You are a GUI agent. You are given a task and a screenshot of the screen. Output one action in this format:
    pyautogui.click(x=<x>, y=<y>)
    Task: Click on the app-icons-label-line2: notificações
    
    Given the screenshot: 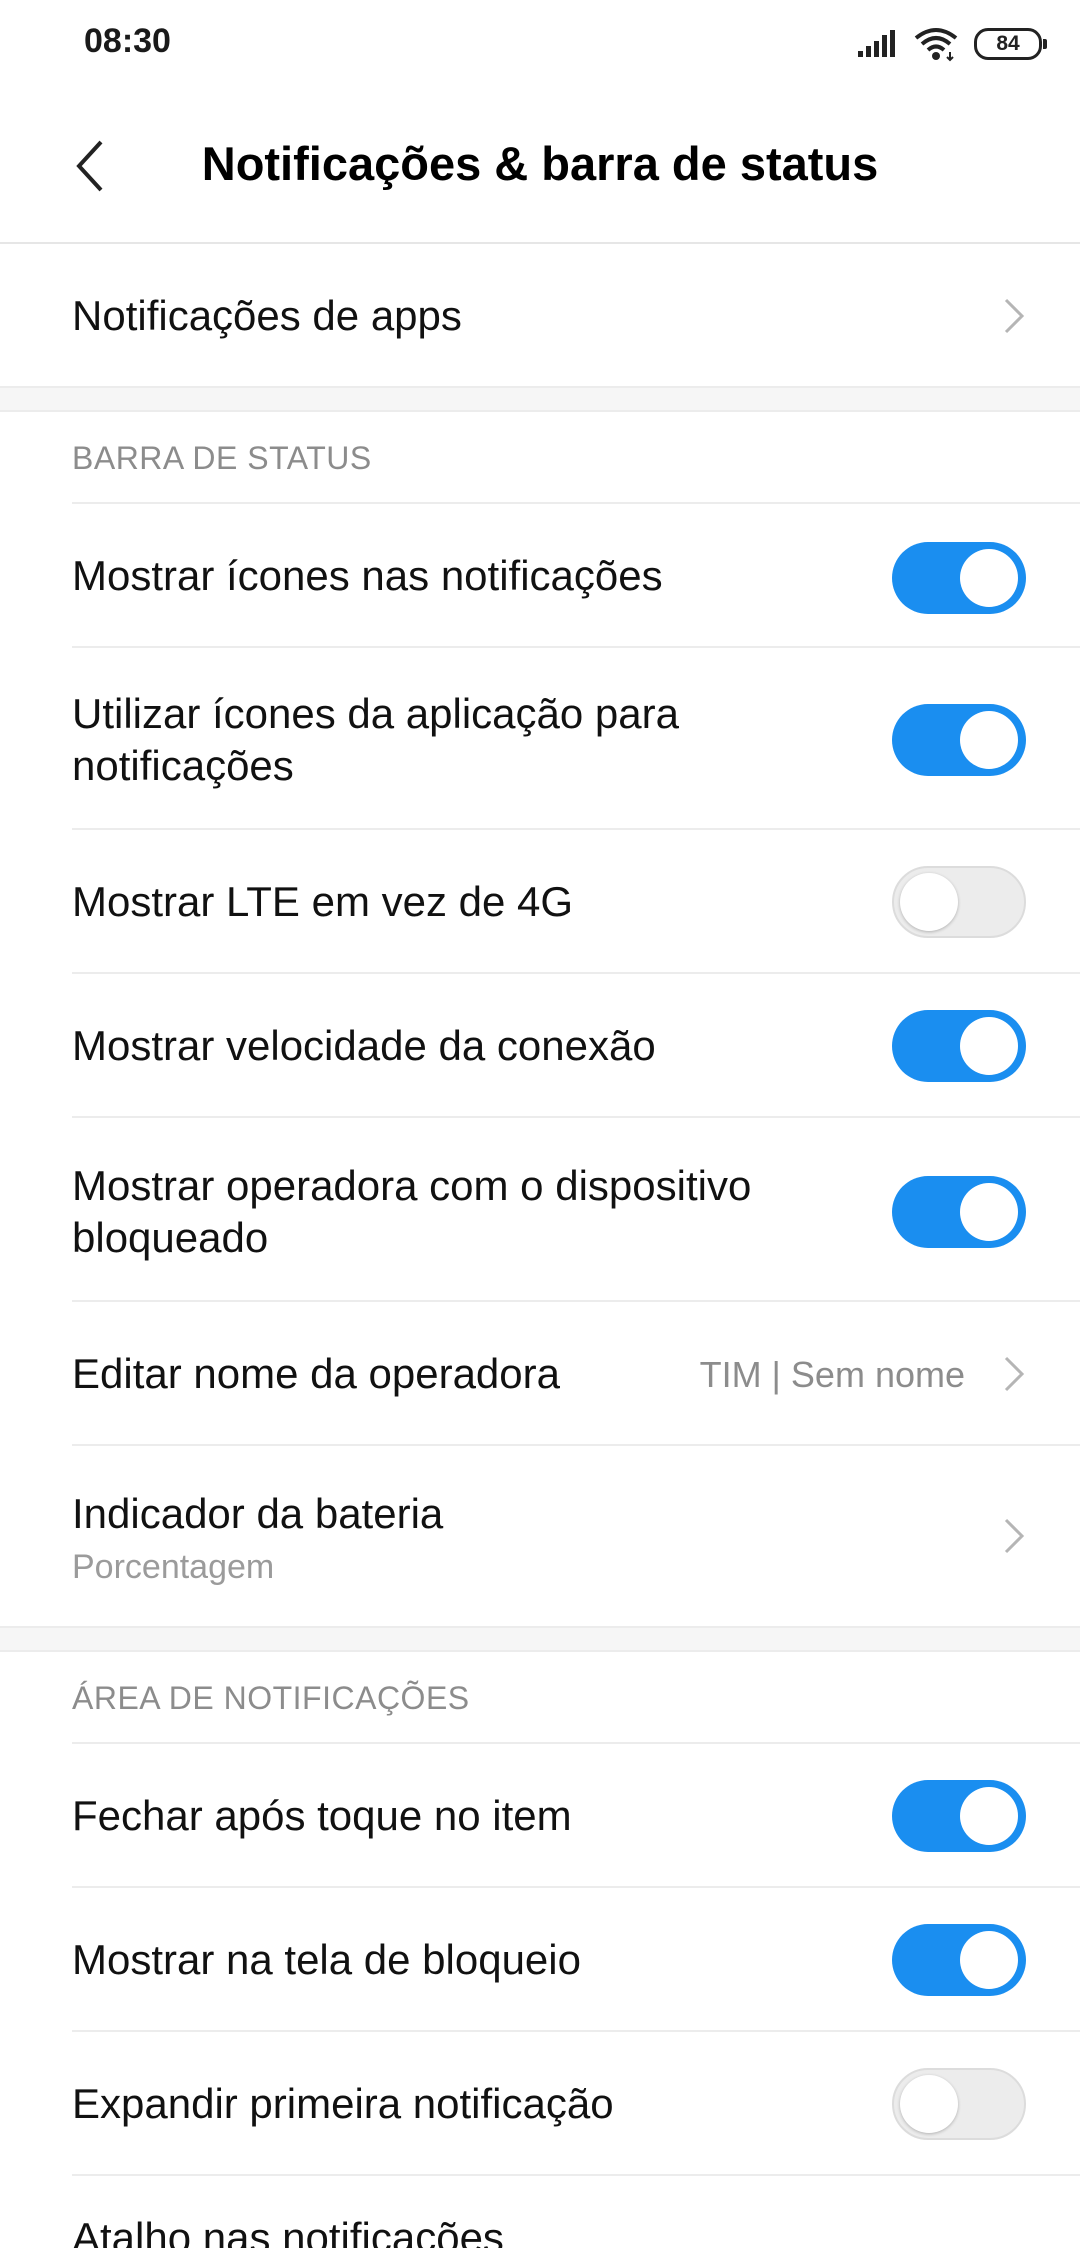 What is the action you would take?
    pyautogui.click(x=183, y=765)
    